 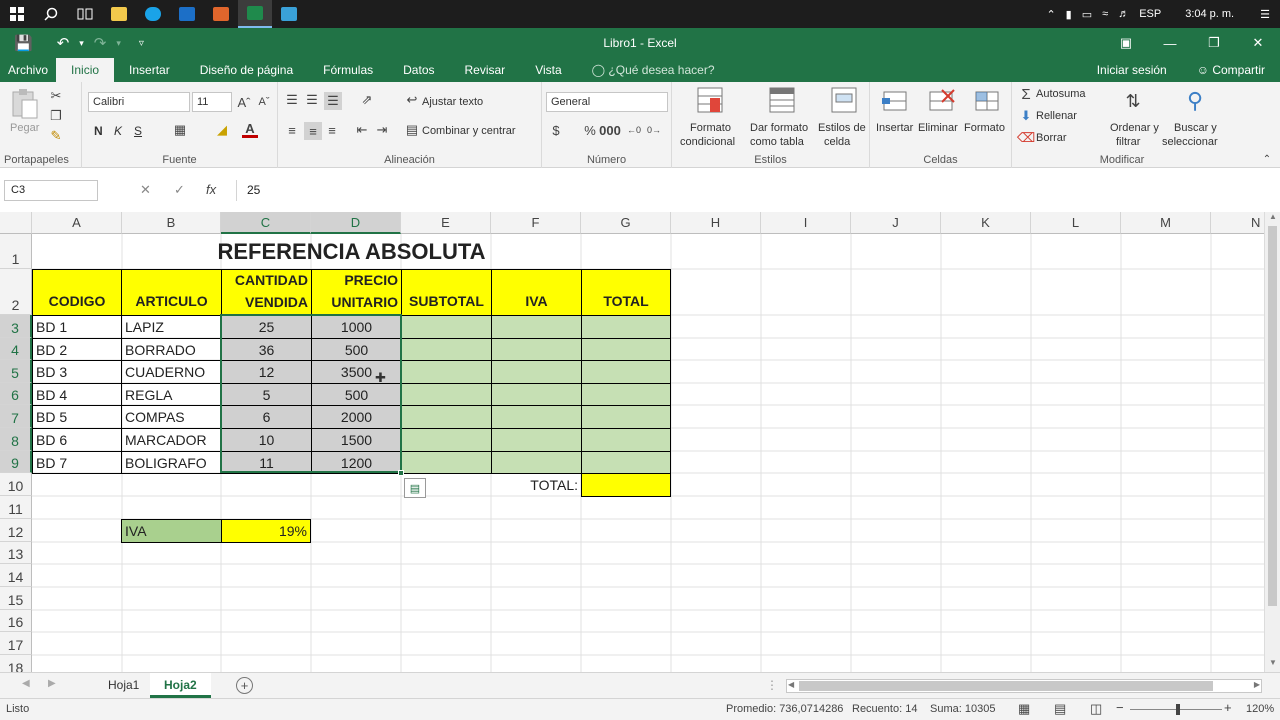 What do you see at coordinates (100, 43) in the screenshot?
I see `redo-icon: ↷` at bounding box center [100, 43].